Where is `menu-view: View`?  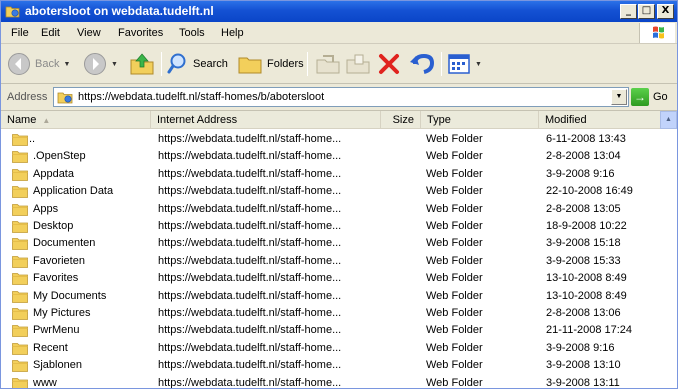 menu-view: View is located at coordinates (89, 33).